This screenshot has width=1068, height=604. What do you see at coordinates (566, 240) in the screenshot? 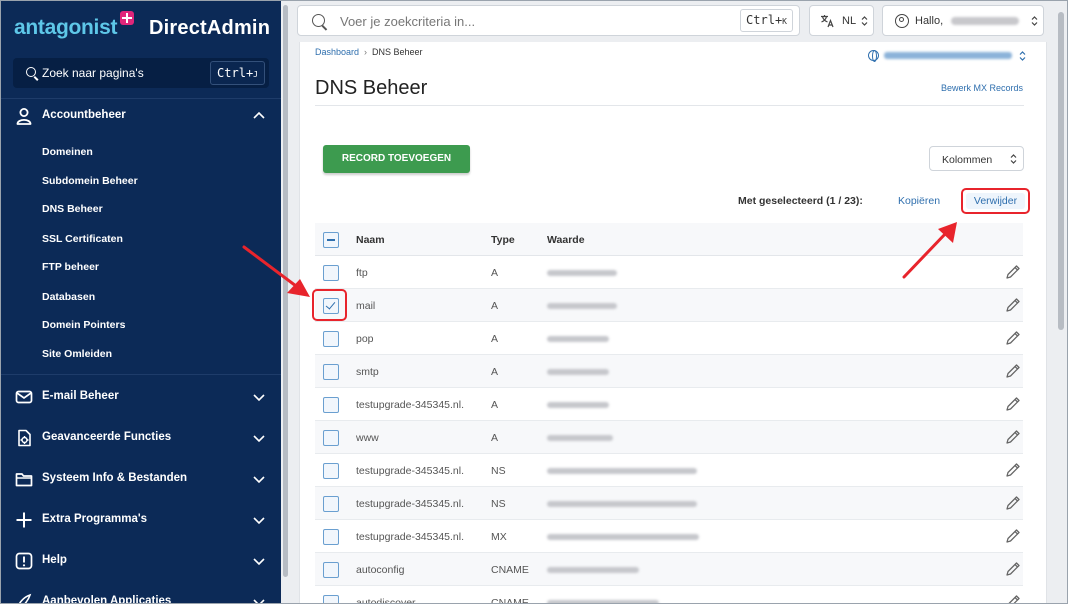
I see `column-header-value: Waarde` at bounding box center [566, 240].